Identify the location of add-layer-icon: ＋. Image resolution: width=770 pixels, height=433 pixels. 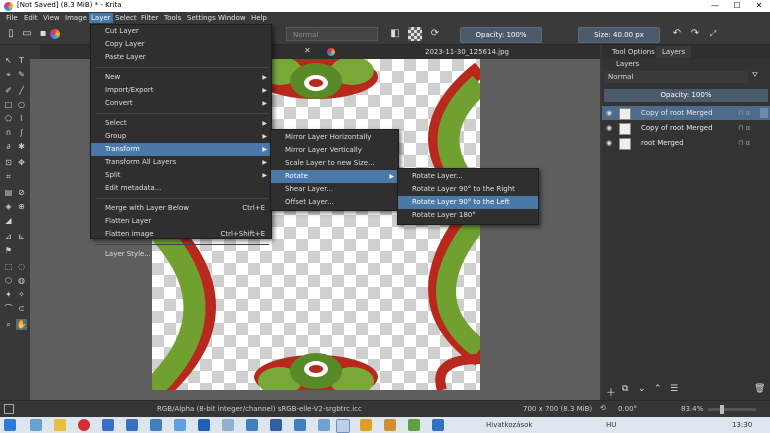
(611, 391).